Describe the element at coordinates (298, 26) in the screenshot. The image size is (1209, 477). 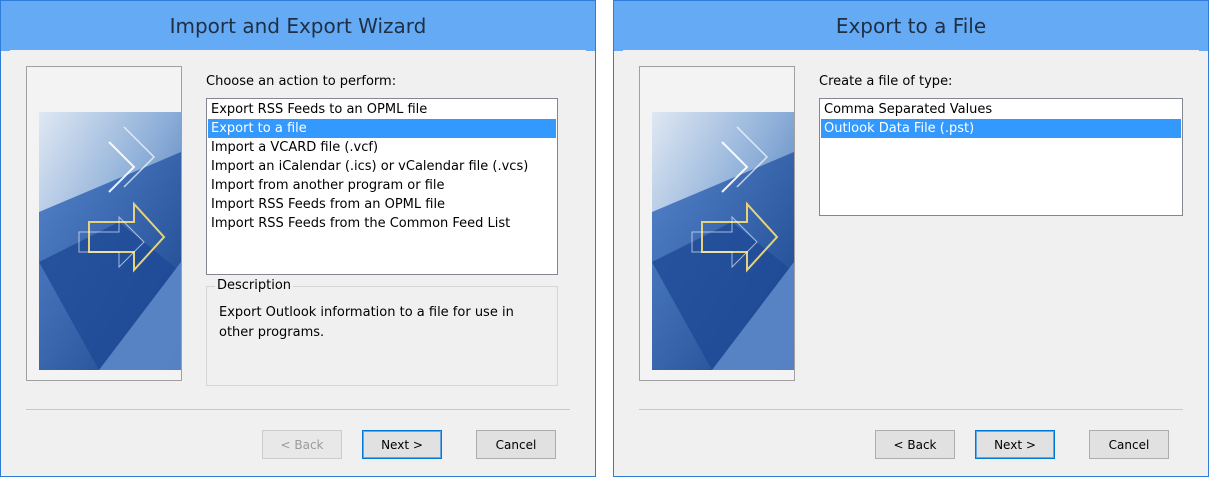
I see `dialog-title: Import and Export Wizard` at that location.